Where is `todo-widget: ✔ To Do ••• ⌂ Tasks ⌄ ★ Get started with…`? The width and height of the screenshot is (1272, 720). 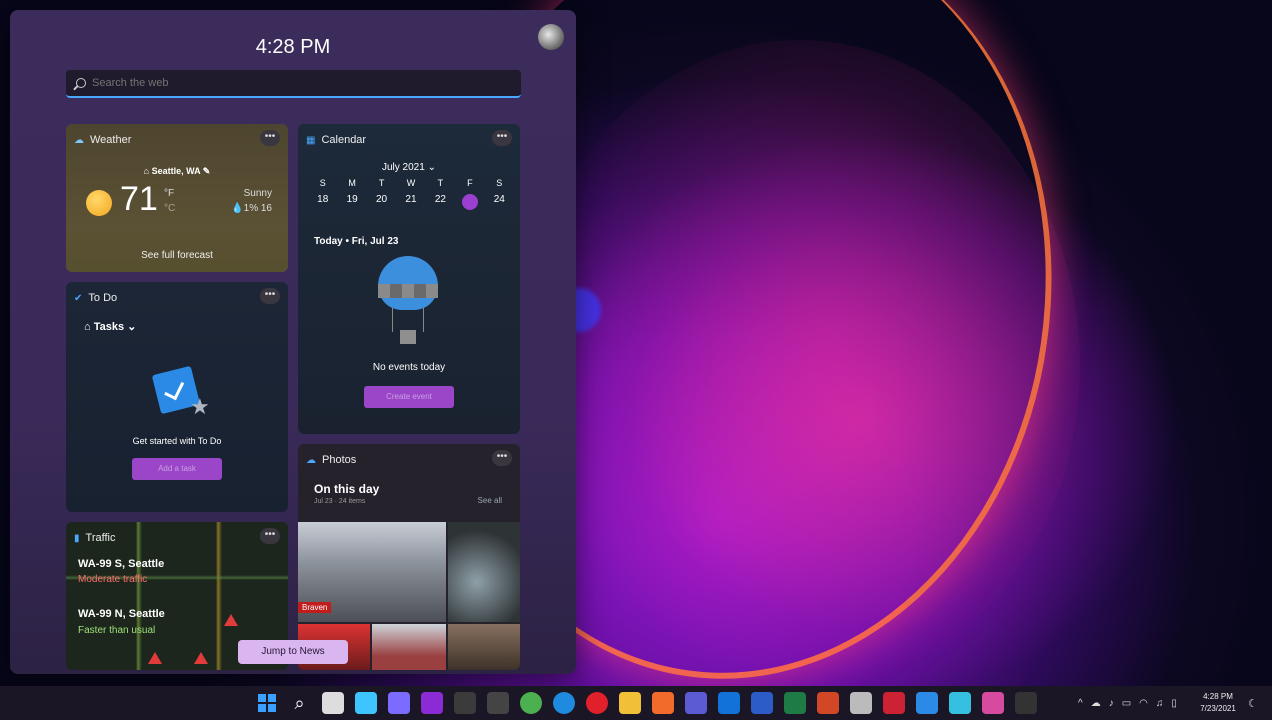
todo-widget: ✔ To Do ••• ⌂ Tasks ⌄ ★ Get started with… is located at coordinates (177, 397).